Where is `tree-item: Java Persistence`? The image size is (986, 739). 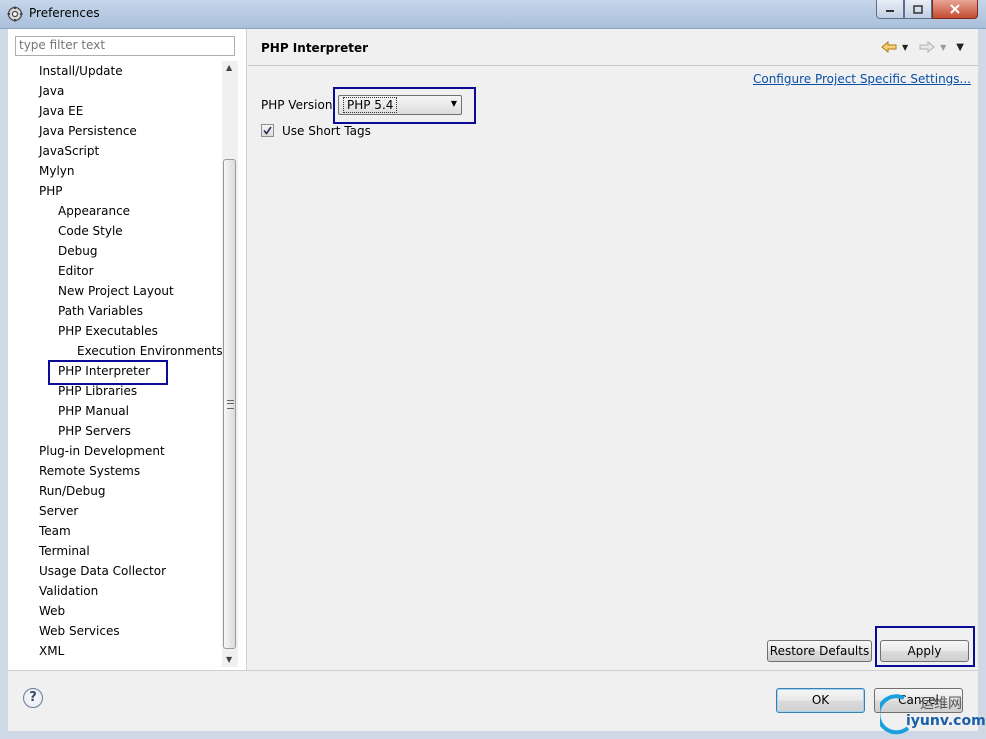 tree-item: Java Persistence is located at coordinates (88, 131).